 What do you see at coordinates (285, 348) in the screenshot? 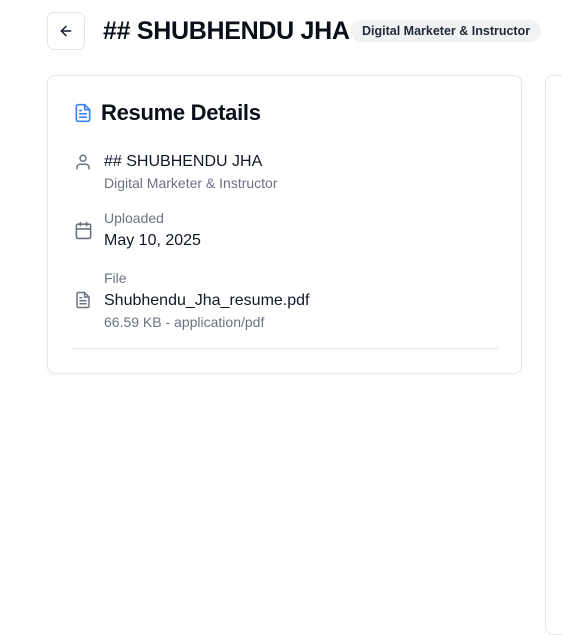
I see `divider` at bounding box center [285, 348].